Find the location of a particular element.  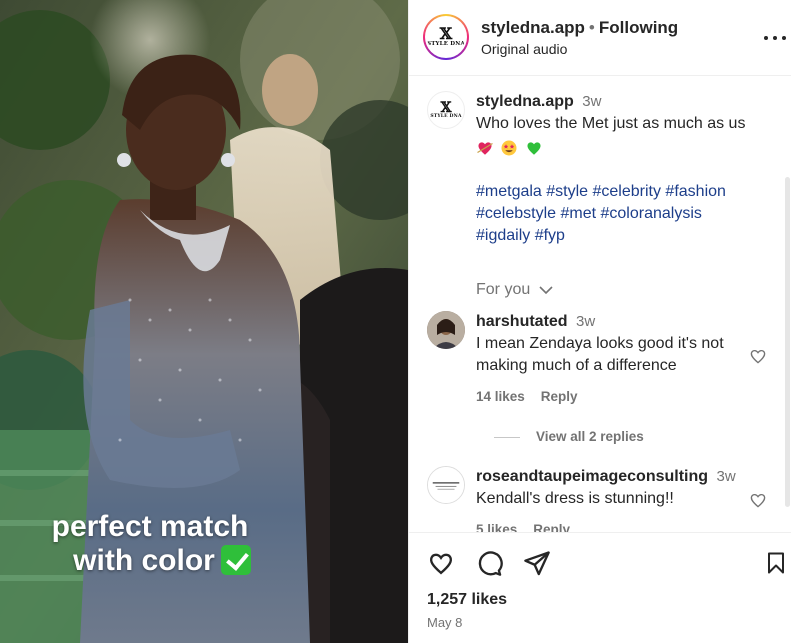

reel-caption-overlay: perfect match with color is located at coordinates (204, 544).